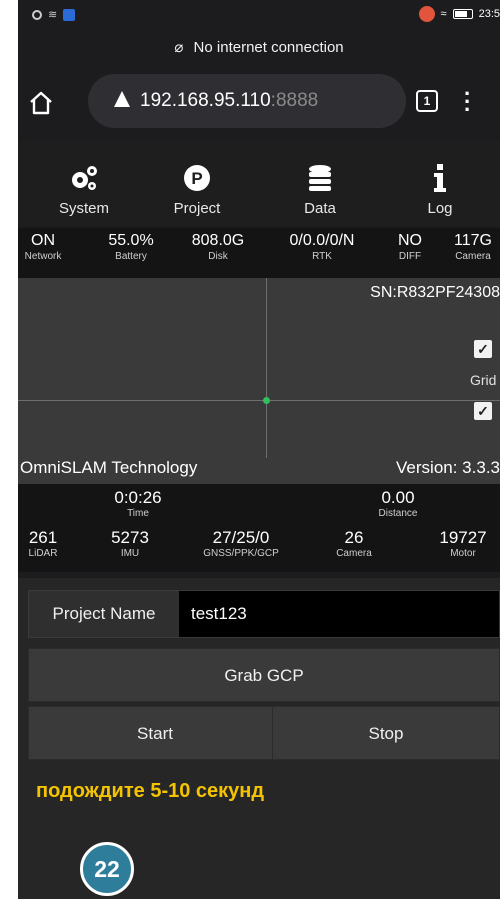 Image resolution: width=500 pixels, height=899 pixels. Describe the element at coordinates (354, 553) in the screenshot. I see `count-camera-label: Camera` at that location.